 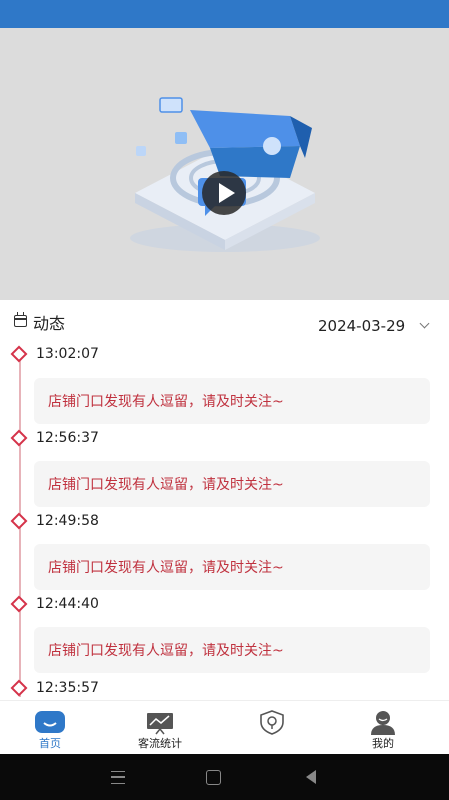 What do you see at coordinates (213, 777) in the screenshot?
I see `home-button-icon` at bounding box center [213, 777].